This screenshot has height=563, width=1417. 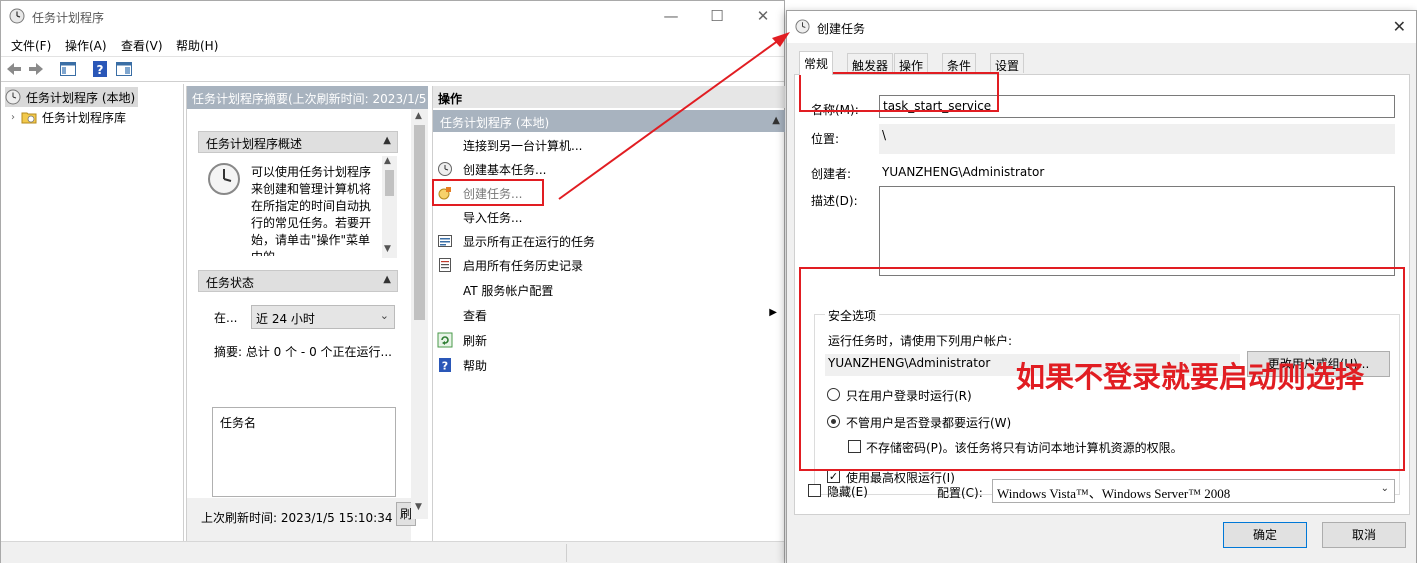 I want to click on tree-item-library: › 任务计划程序库, so click(x=68, y=117).